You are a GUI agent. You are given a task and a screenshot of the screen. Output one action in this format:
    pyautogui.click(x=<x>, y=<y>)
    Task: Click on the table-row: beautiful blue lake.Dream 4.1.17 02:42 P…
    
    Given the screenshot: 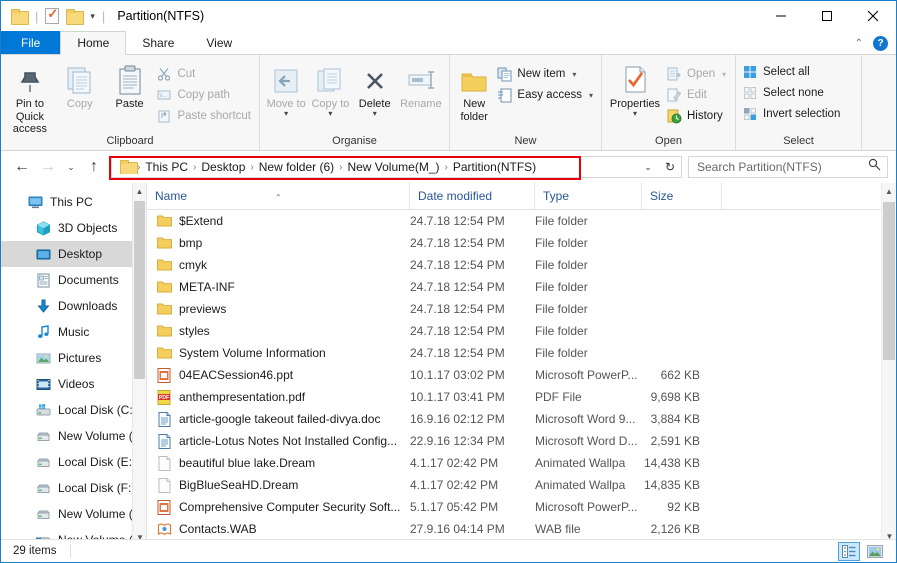 What is the action you would take?
    pyautogui.click(x=521, y=463)
    